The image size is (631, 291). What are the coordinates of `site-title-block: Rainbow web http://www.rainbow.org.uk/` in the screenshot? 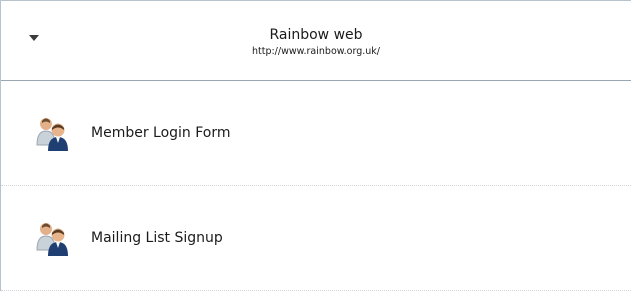 It's located at (316, 42).